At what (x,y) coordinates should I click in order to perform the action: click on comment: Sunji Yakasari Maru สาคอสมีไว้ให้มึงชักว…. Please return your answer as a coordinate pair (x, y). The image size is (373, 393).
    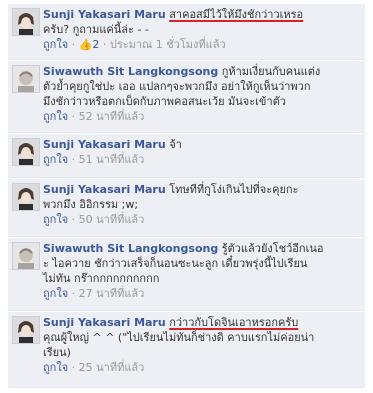
    Looking at the image, I should click on (186, 32).